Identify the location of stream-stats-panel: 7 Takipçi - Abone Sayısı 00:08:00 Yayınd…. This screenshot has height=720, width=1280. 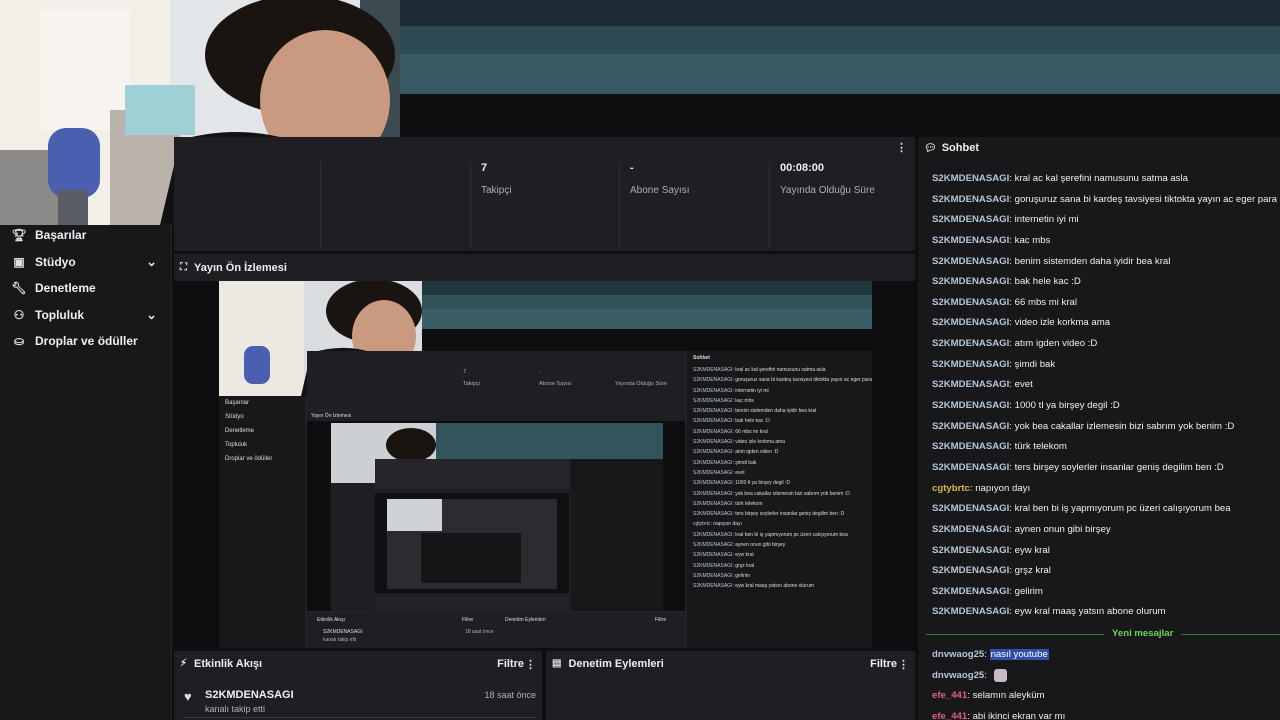
(544, 194).